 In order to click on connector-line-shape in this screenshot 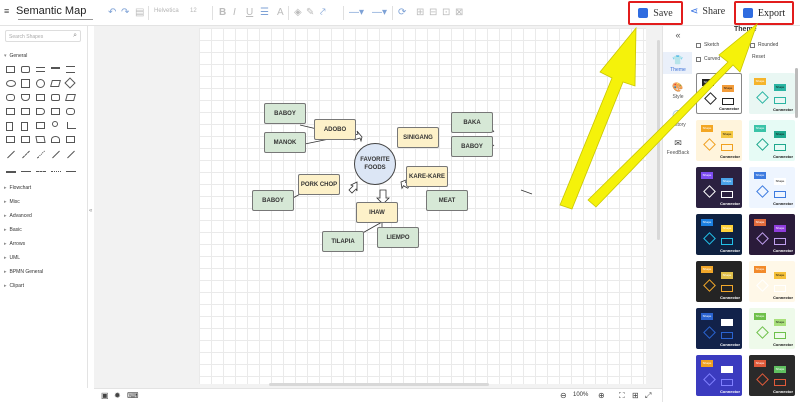, I will do `click(26, 171)`.